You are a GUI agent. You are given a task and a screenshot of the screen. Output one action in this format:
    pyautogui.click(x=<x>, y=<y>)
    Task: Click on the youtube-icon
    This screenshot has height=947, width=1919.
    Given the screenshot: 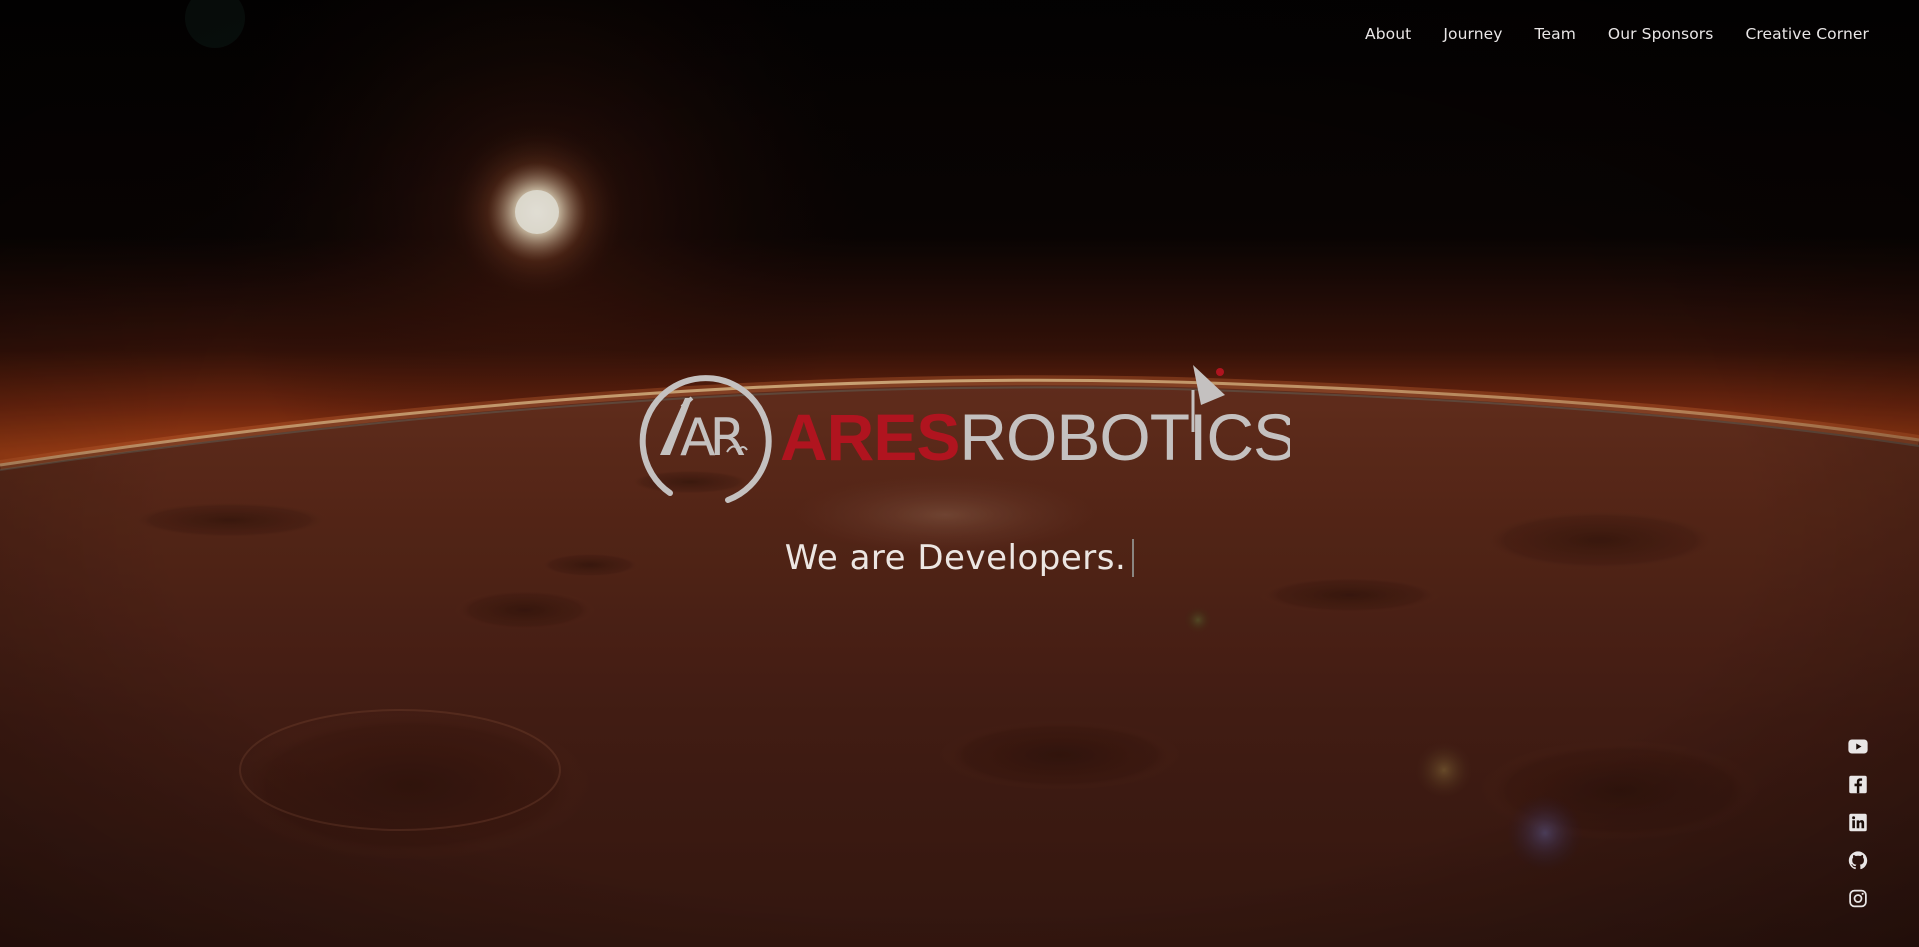 What is the action you would take?
    pyautogui.click(x=1858, y=746)
    